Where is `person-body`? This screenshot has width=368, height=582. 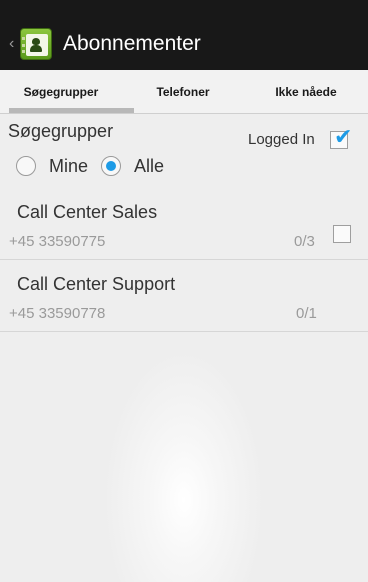
person-body is located at coordinates (36, 48).